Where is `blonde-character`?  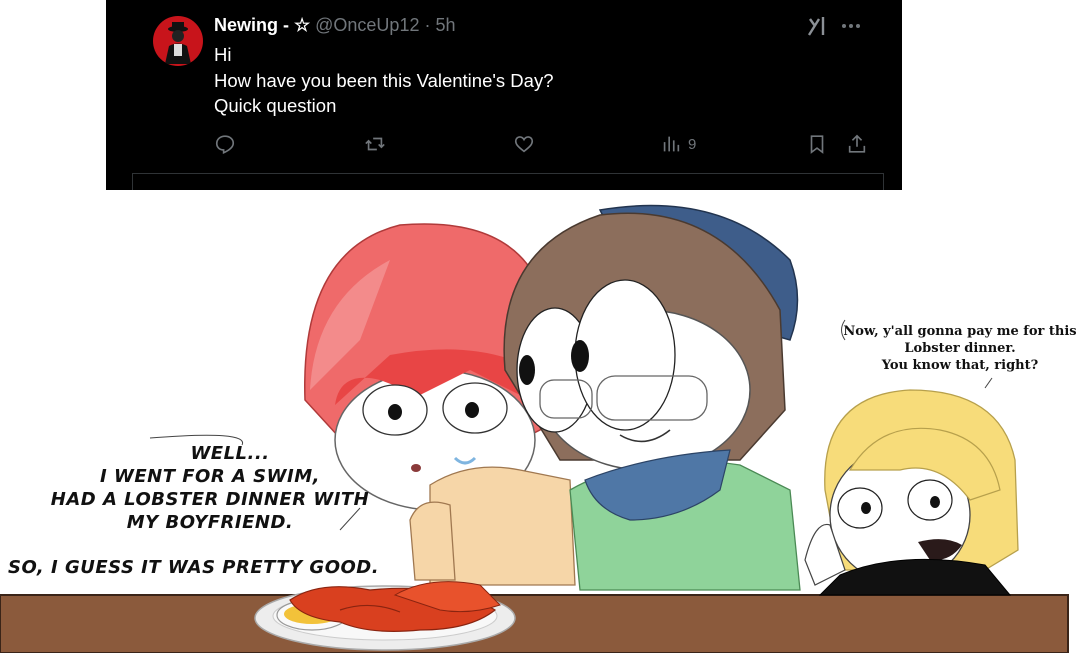
blonde-character is located at coordinates (911, 492).